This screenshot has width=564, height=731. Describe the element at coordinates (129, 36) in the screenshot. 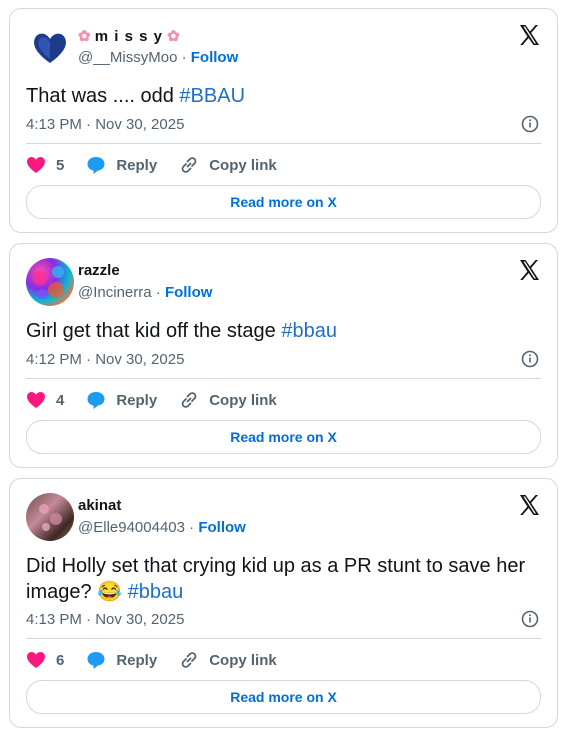

I see `display-name: ✿ m i s s y ✿` at that location.